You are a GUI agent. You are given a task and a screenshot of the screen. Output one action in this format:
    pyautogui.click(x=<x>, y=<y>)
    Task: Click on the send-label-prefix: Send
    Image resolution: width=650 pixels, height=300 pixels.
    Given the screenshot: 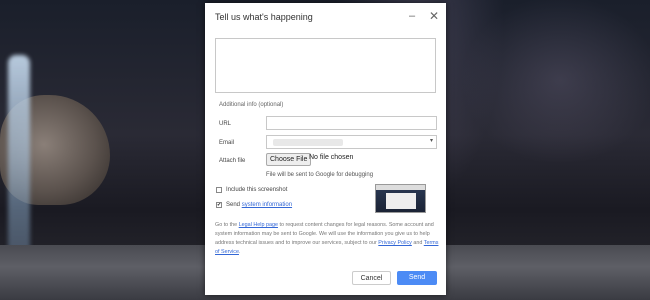 What is the action you would take?
    pyautogui.click(x=234, y=205)
    